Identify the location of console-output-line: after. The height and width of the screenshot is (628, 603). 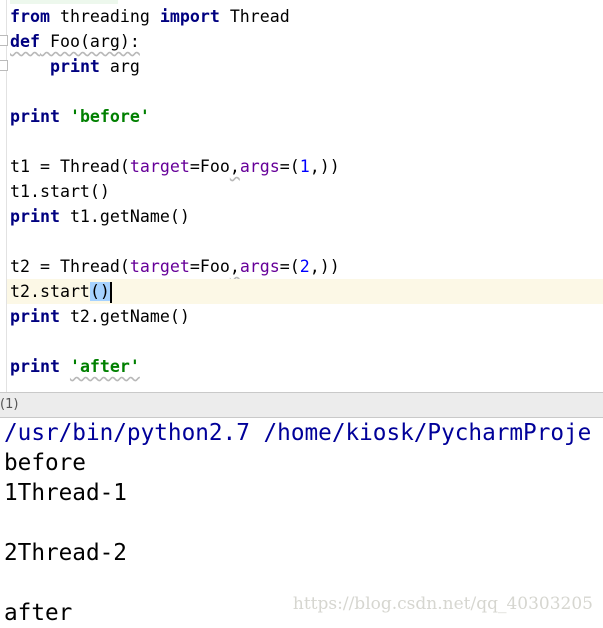
(38, 613).